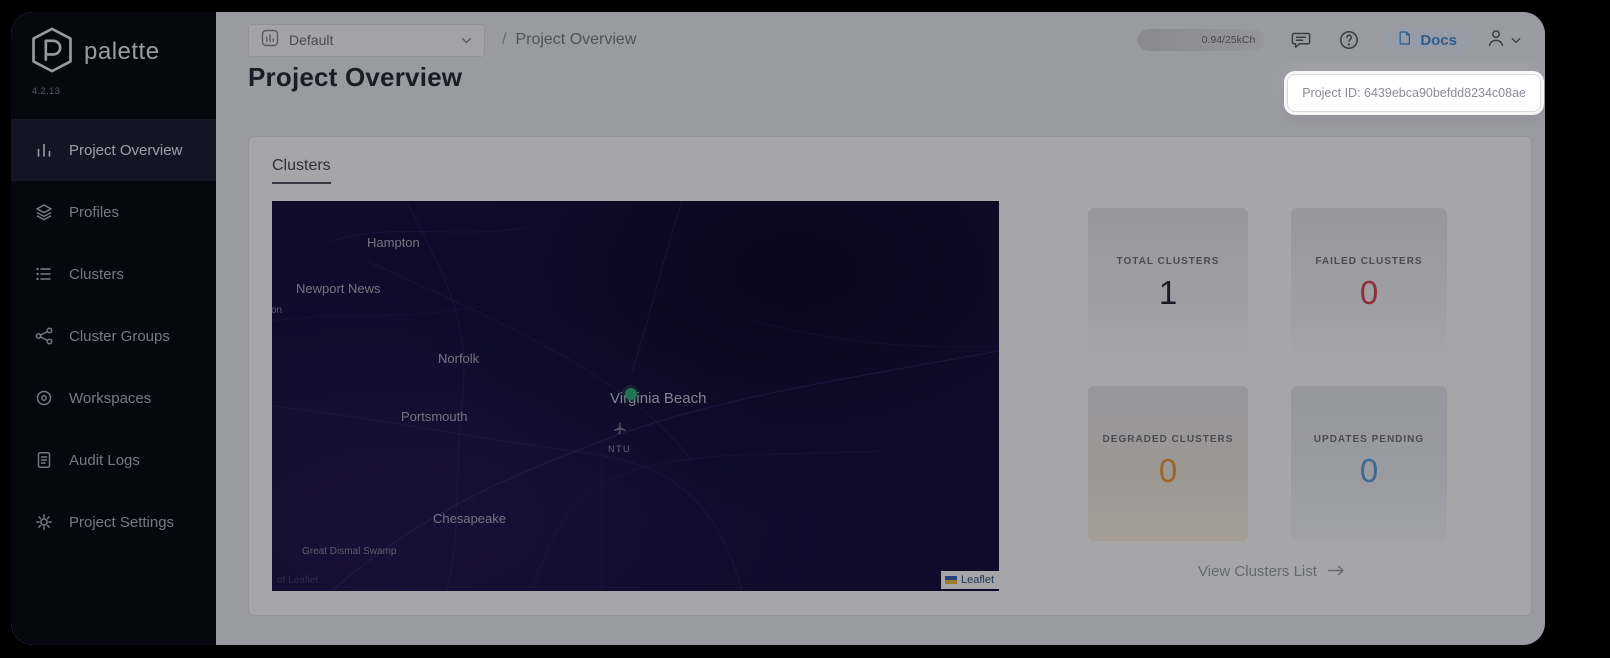  Describe the element at coordinates (338, 288) in the screenshot. I see `map-label-newport-news: Newport News` at that location.